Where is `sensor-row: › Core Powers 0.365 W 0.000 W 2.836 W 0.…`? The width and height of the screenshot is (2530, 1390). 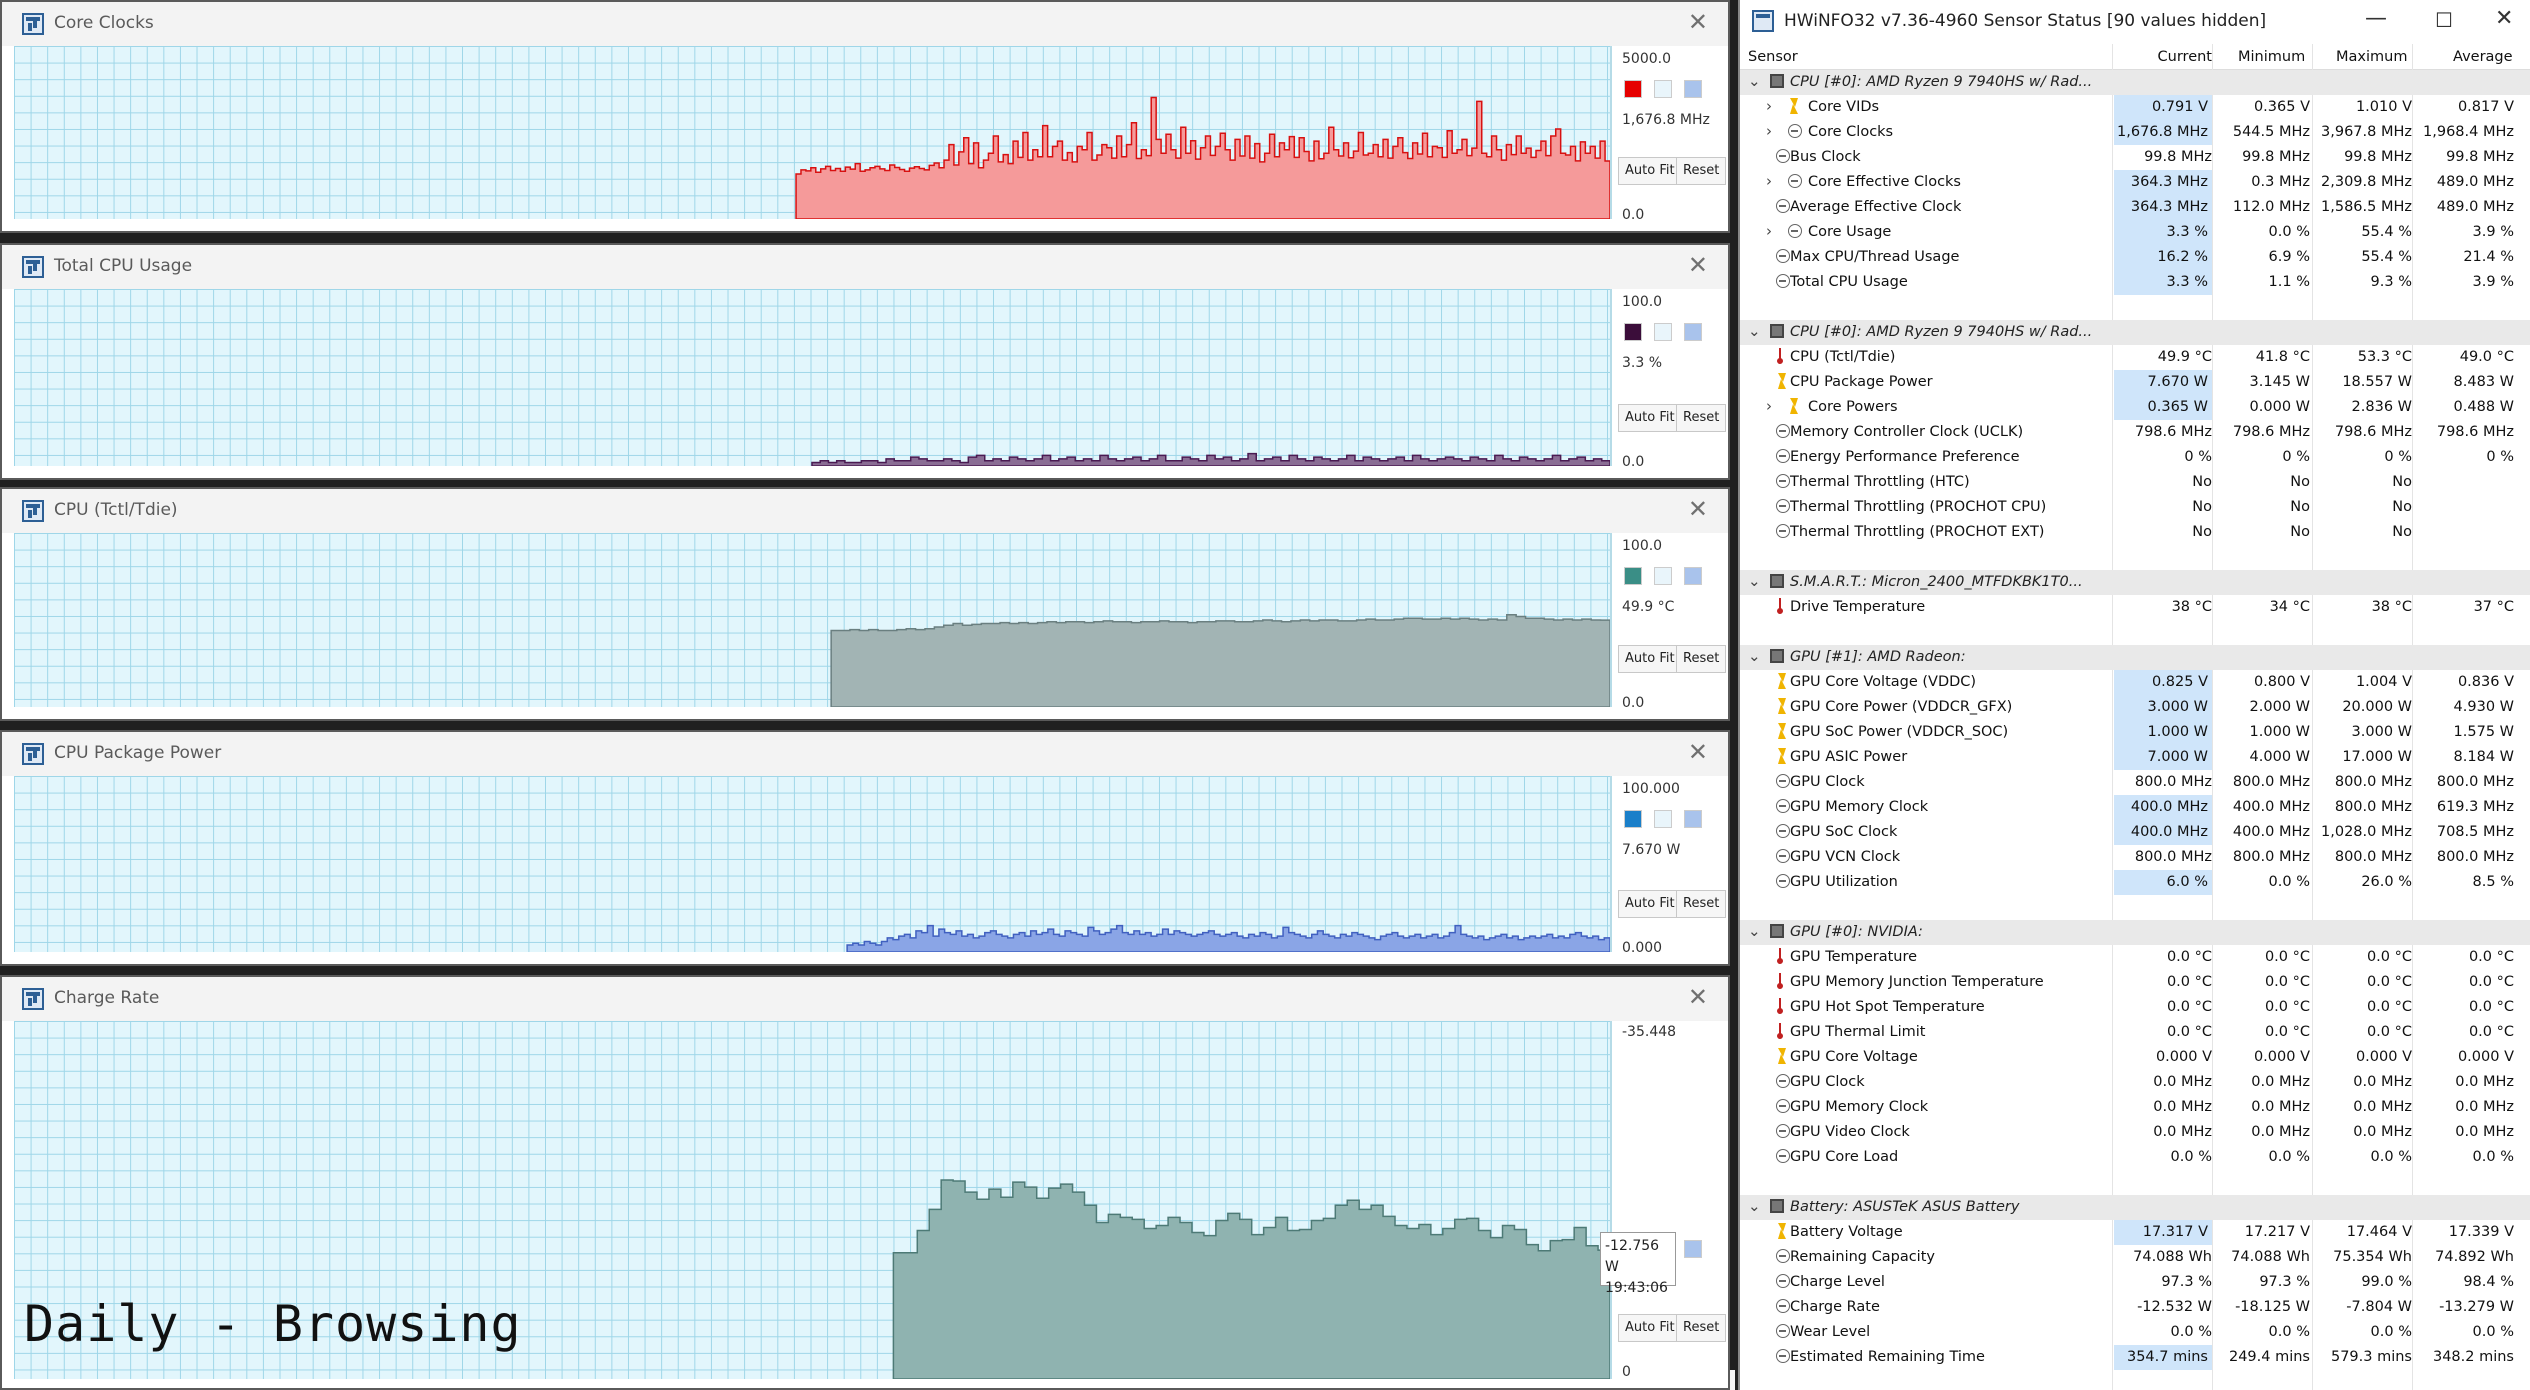
sensor-row: › Core Powers 0.365 W 0.000 W 2.836 W 0.… is located at coordinates (2135, 407).